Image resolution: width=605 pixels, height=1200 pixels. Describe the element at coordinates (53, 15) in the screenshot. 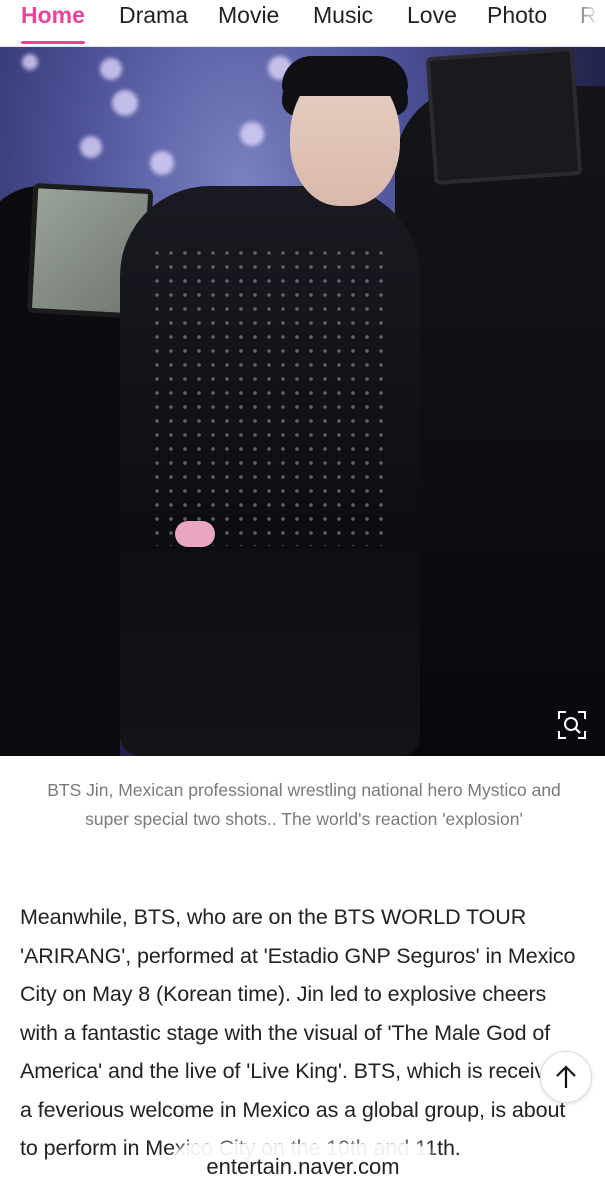

I see `nav-item-label: Home` at that location.